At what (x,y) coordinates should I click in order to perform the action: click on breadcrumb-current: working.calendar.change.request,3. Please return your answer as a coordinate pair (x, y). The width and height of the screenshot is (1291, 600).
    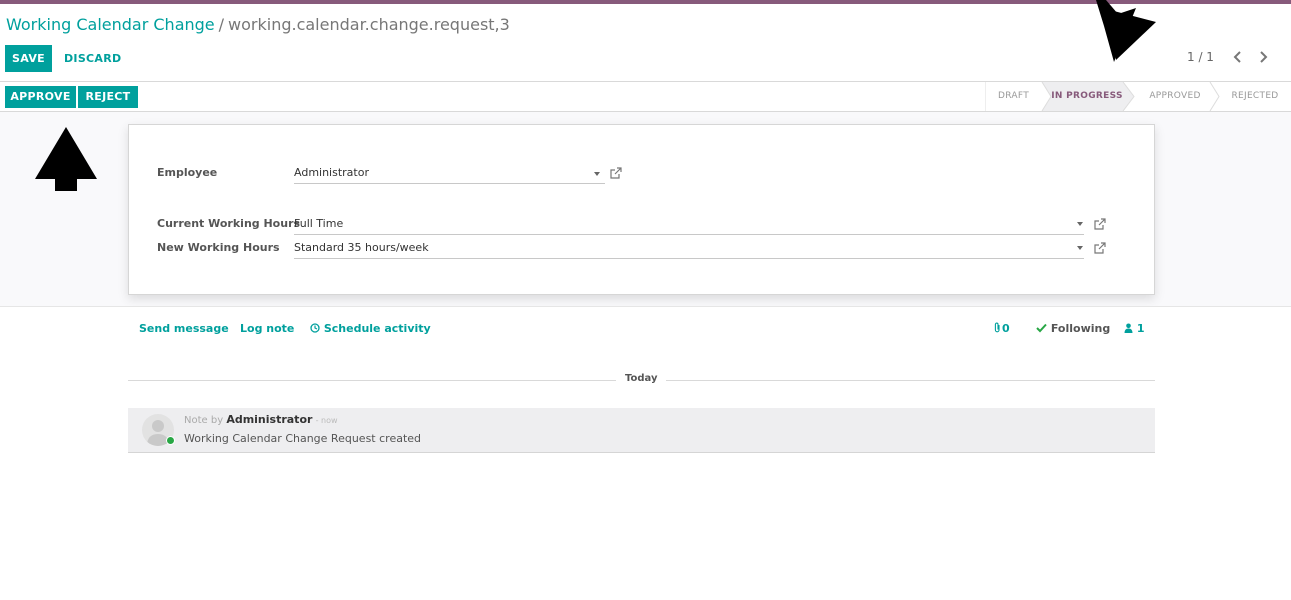
    Looking at the image, I should click on (369, 24).